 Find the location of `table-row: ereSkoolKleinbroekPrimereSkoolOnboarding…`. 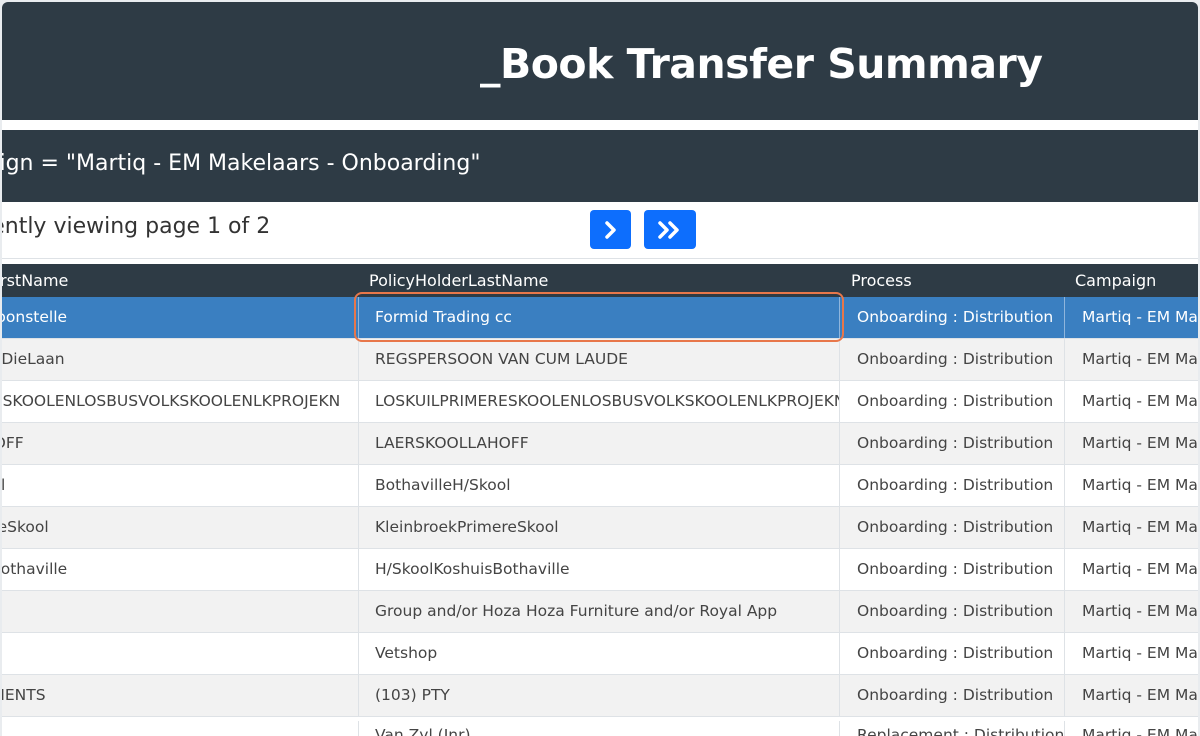

table-row: ereSkoolKleinbroekPrimereSkoolOnboarding… is located at coordinates (600, 528).